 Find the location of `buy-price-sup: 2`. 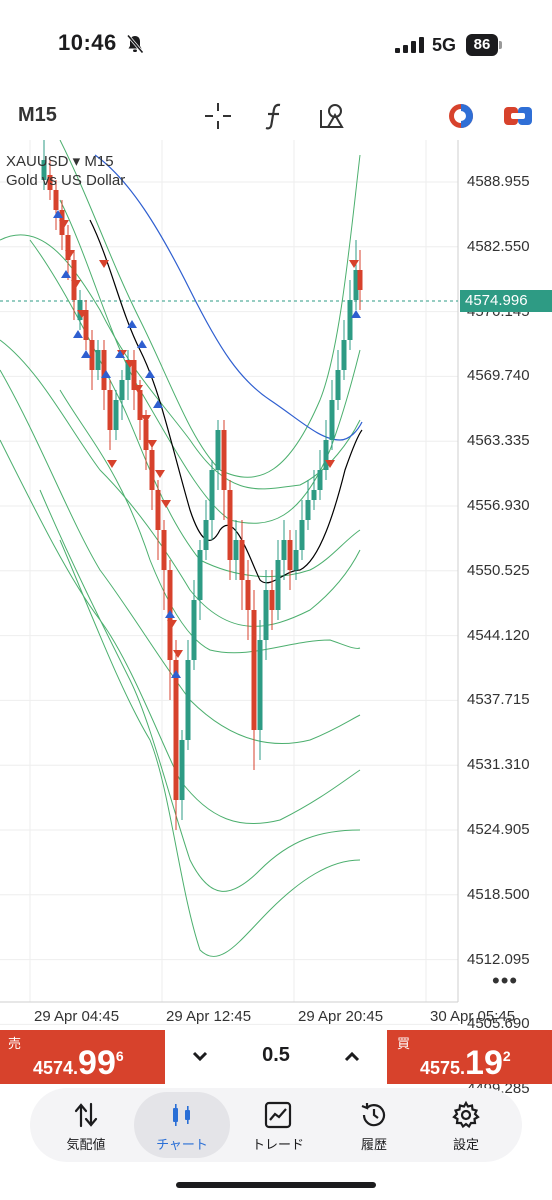

buy-price-sup: 2 is located at coordinates (506, 1056).